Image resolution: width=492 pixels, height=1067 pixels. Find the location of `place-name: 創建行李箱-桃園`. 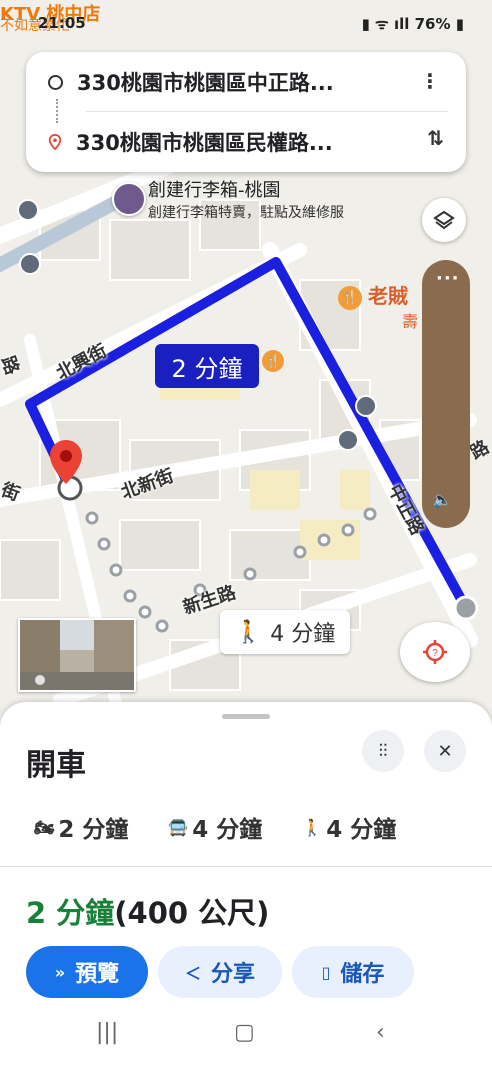

place-name: 創建行李箱-桃園 is located at coordinates (214, 189).